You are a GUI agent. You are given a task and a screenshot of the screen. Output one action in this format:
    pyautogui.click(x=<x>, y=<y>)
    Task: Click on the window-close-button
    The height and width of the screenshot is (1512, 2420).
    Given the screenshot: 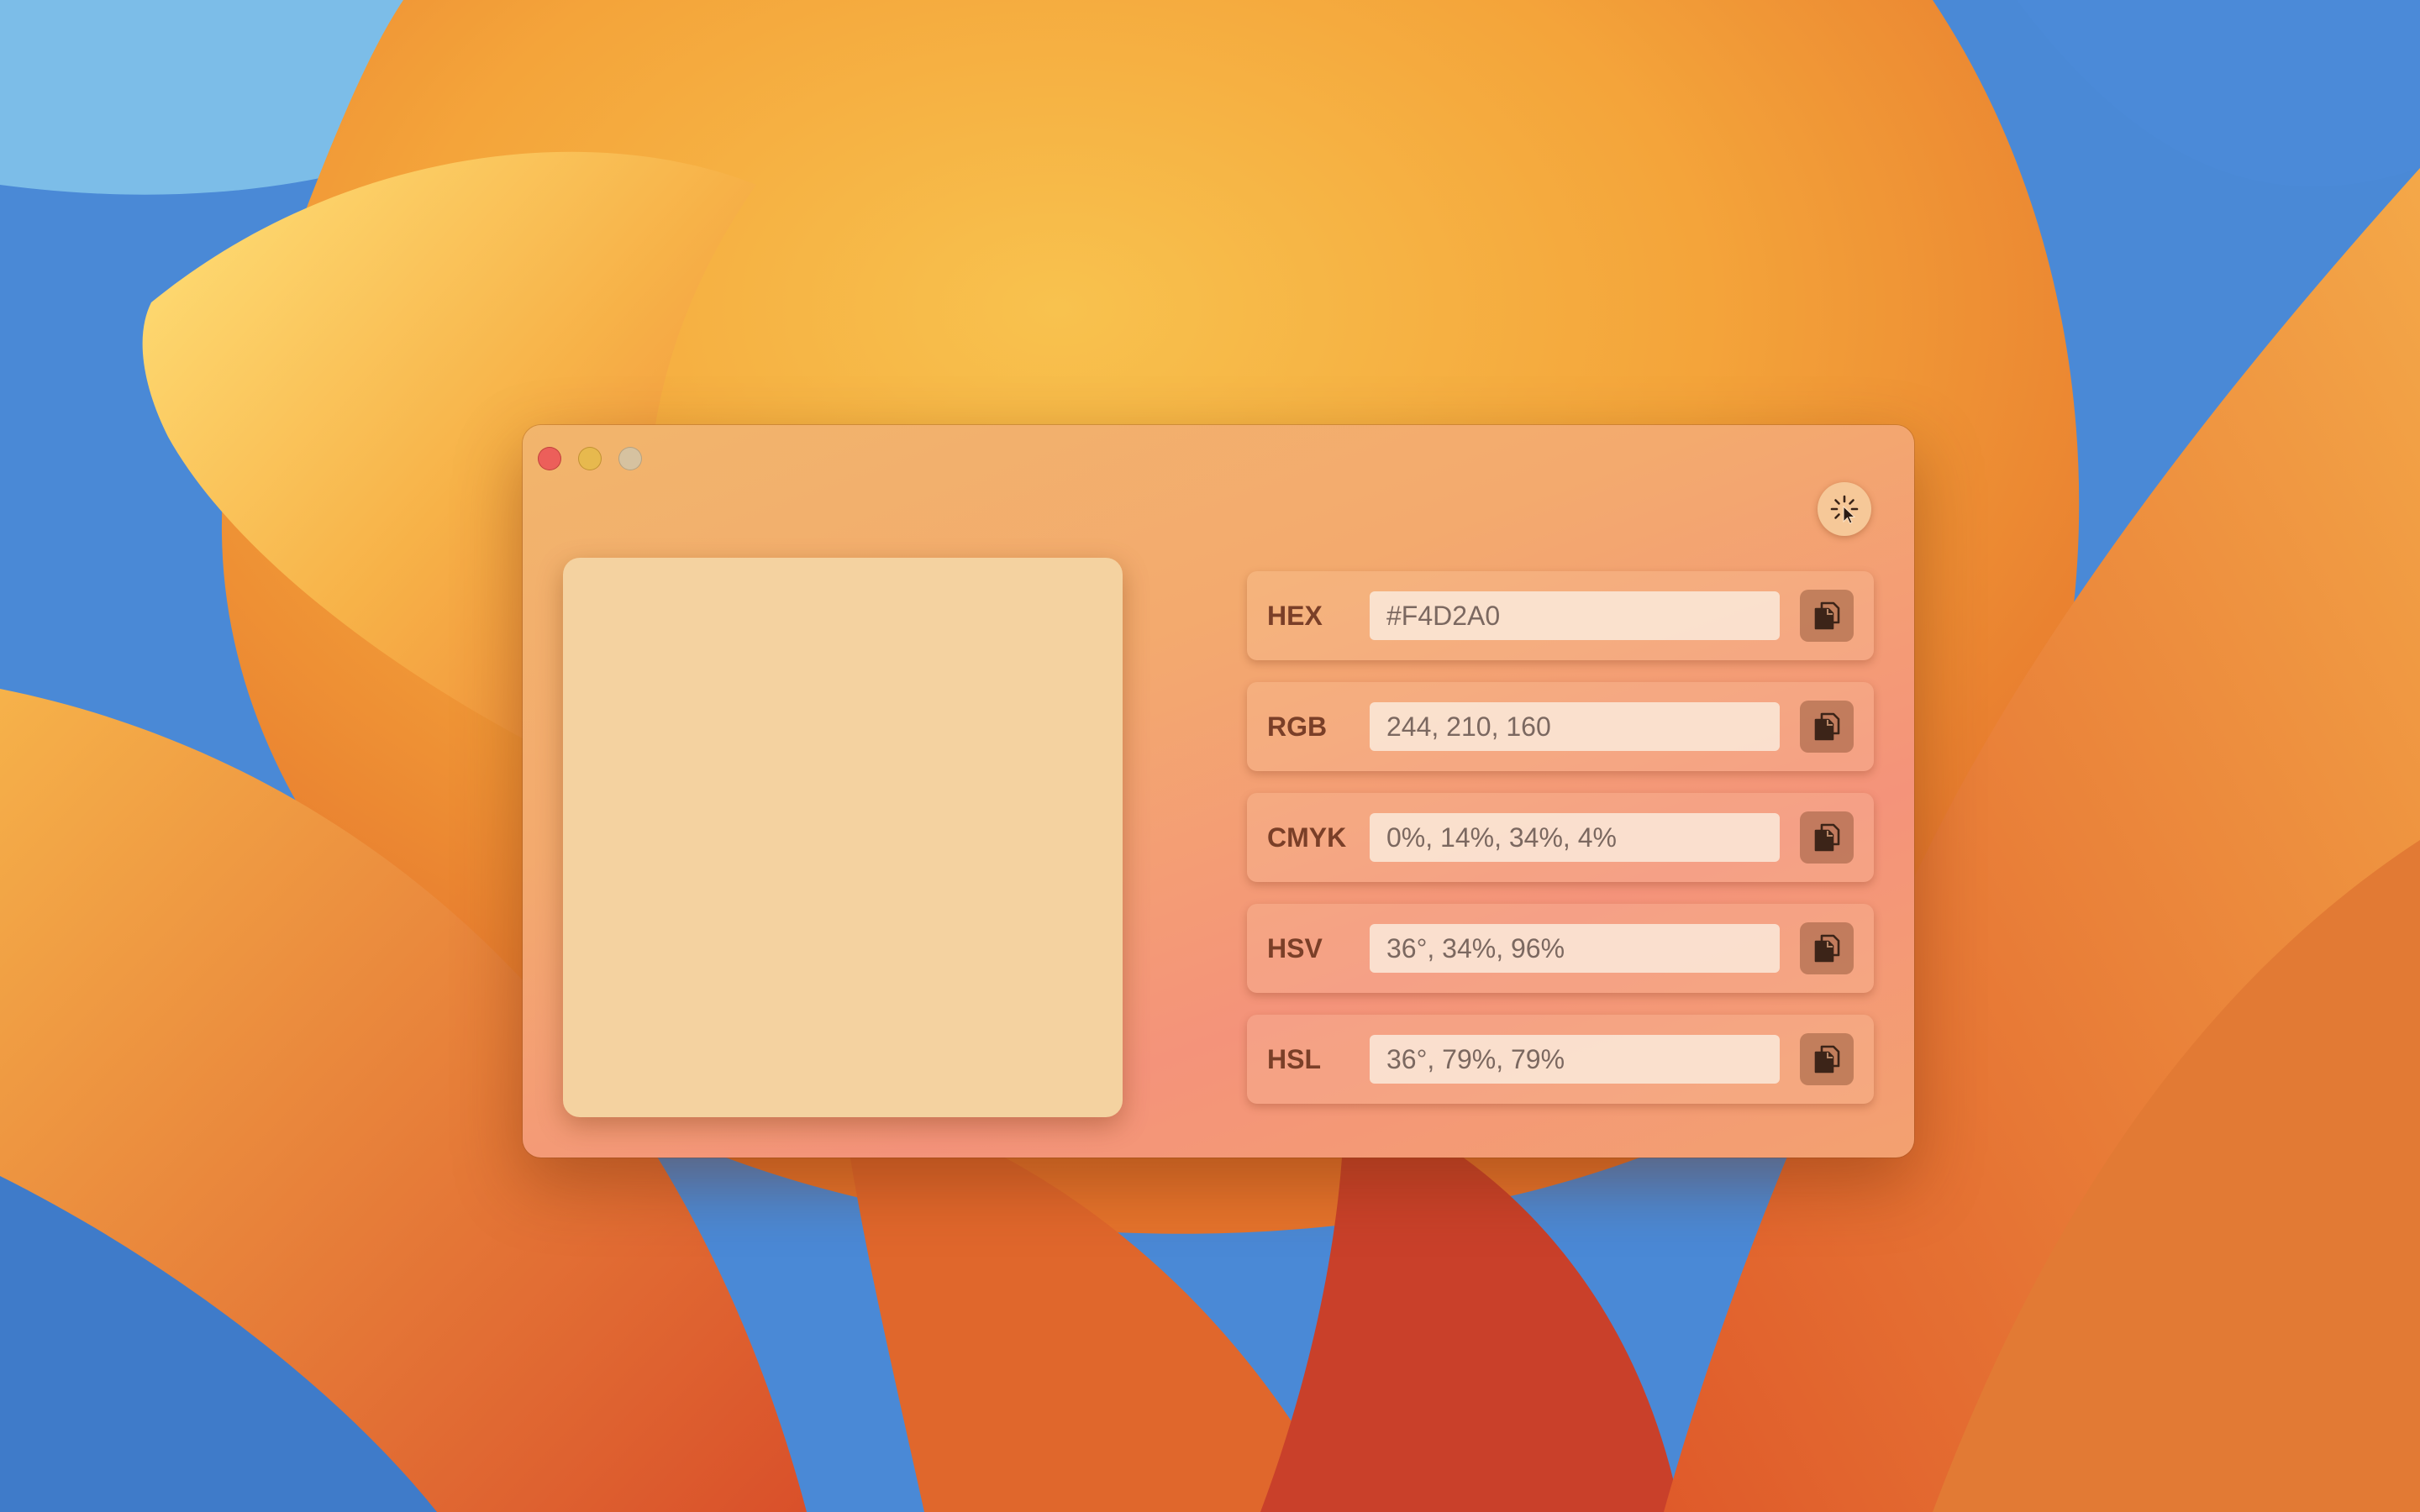 What is the action you would take?
    pyautogui.click(x=549, y=458)
    